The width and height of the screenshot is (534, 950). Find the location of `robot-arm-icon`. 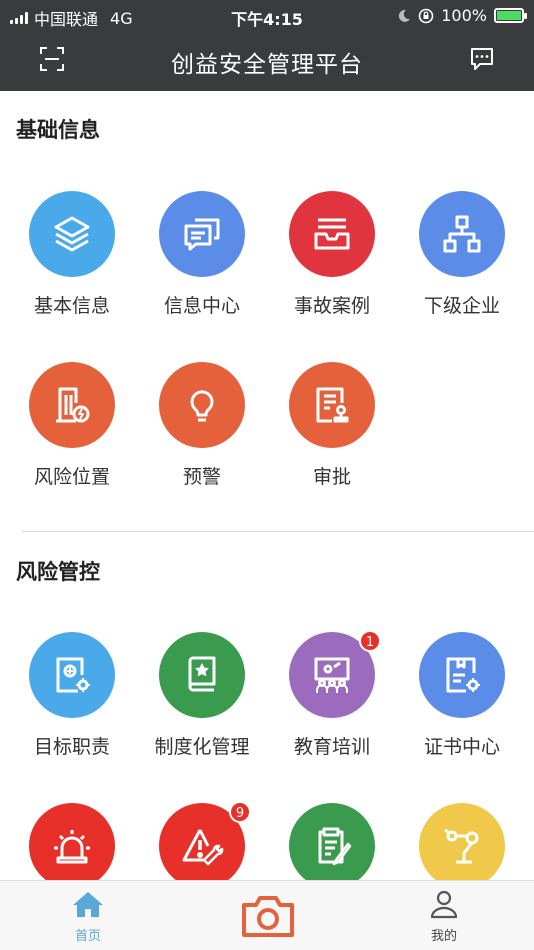

robot-arm-icon is located at coordinates (462, 846).